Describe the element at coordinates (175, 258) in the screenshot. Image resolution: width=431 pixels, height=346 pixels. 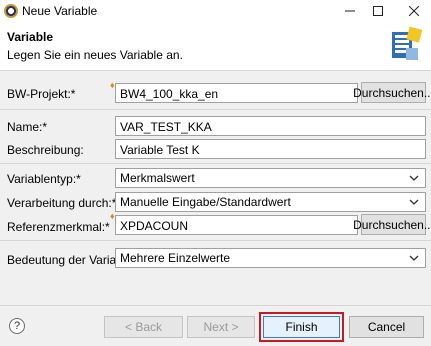
I see `bedeutung-value: Mehrere Einzelwerte` at that location.